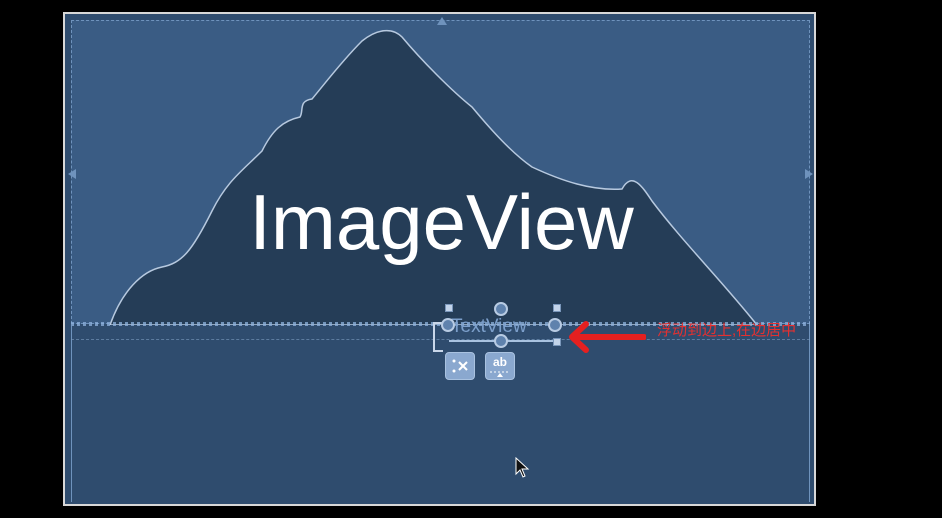 The width and height of the screenshot is (942, 518). I want to click on resize-handle-top-right, so click(557, 308).